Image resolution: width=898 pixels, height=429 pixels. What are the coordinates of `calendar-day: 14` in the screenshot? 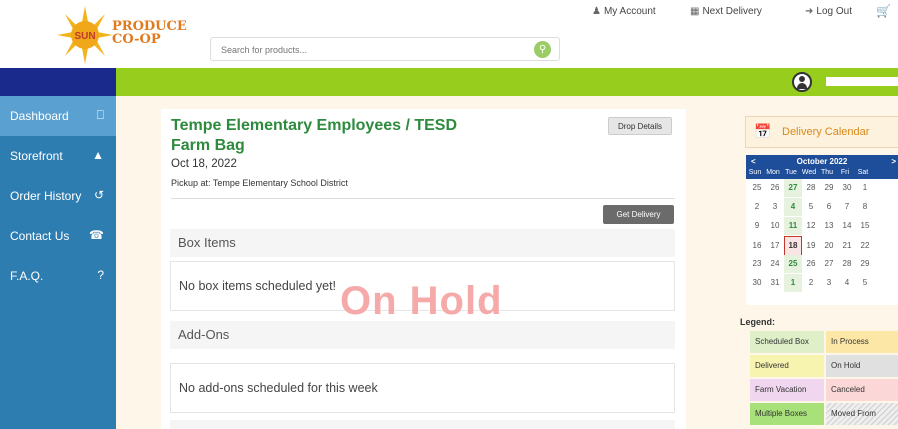 It's located at (847, 226).